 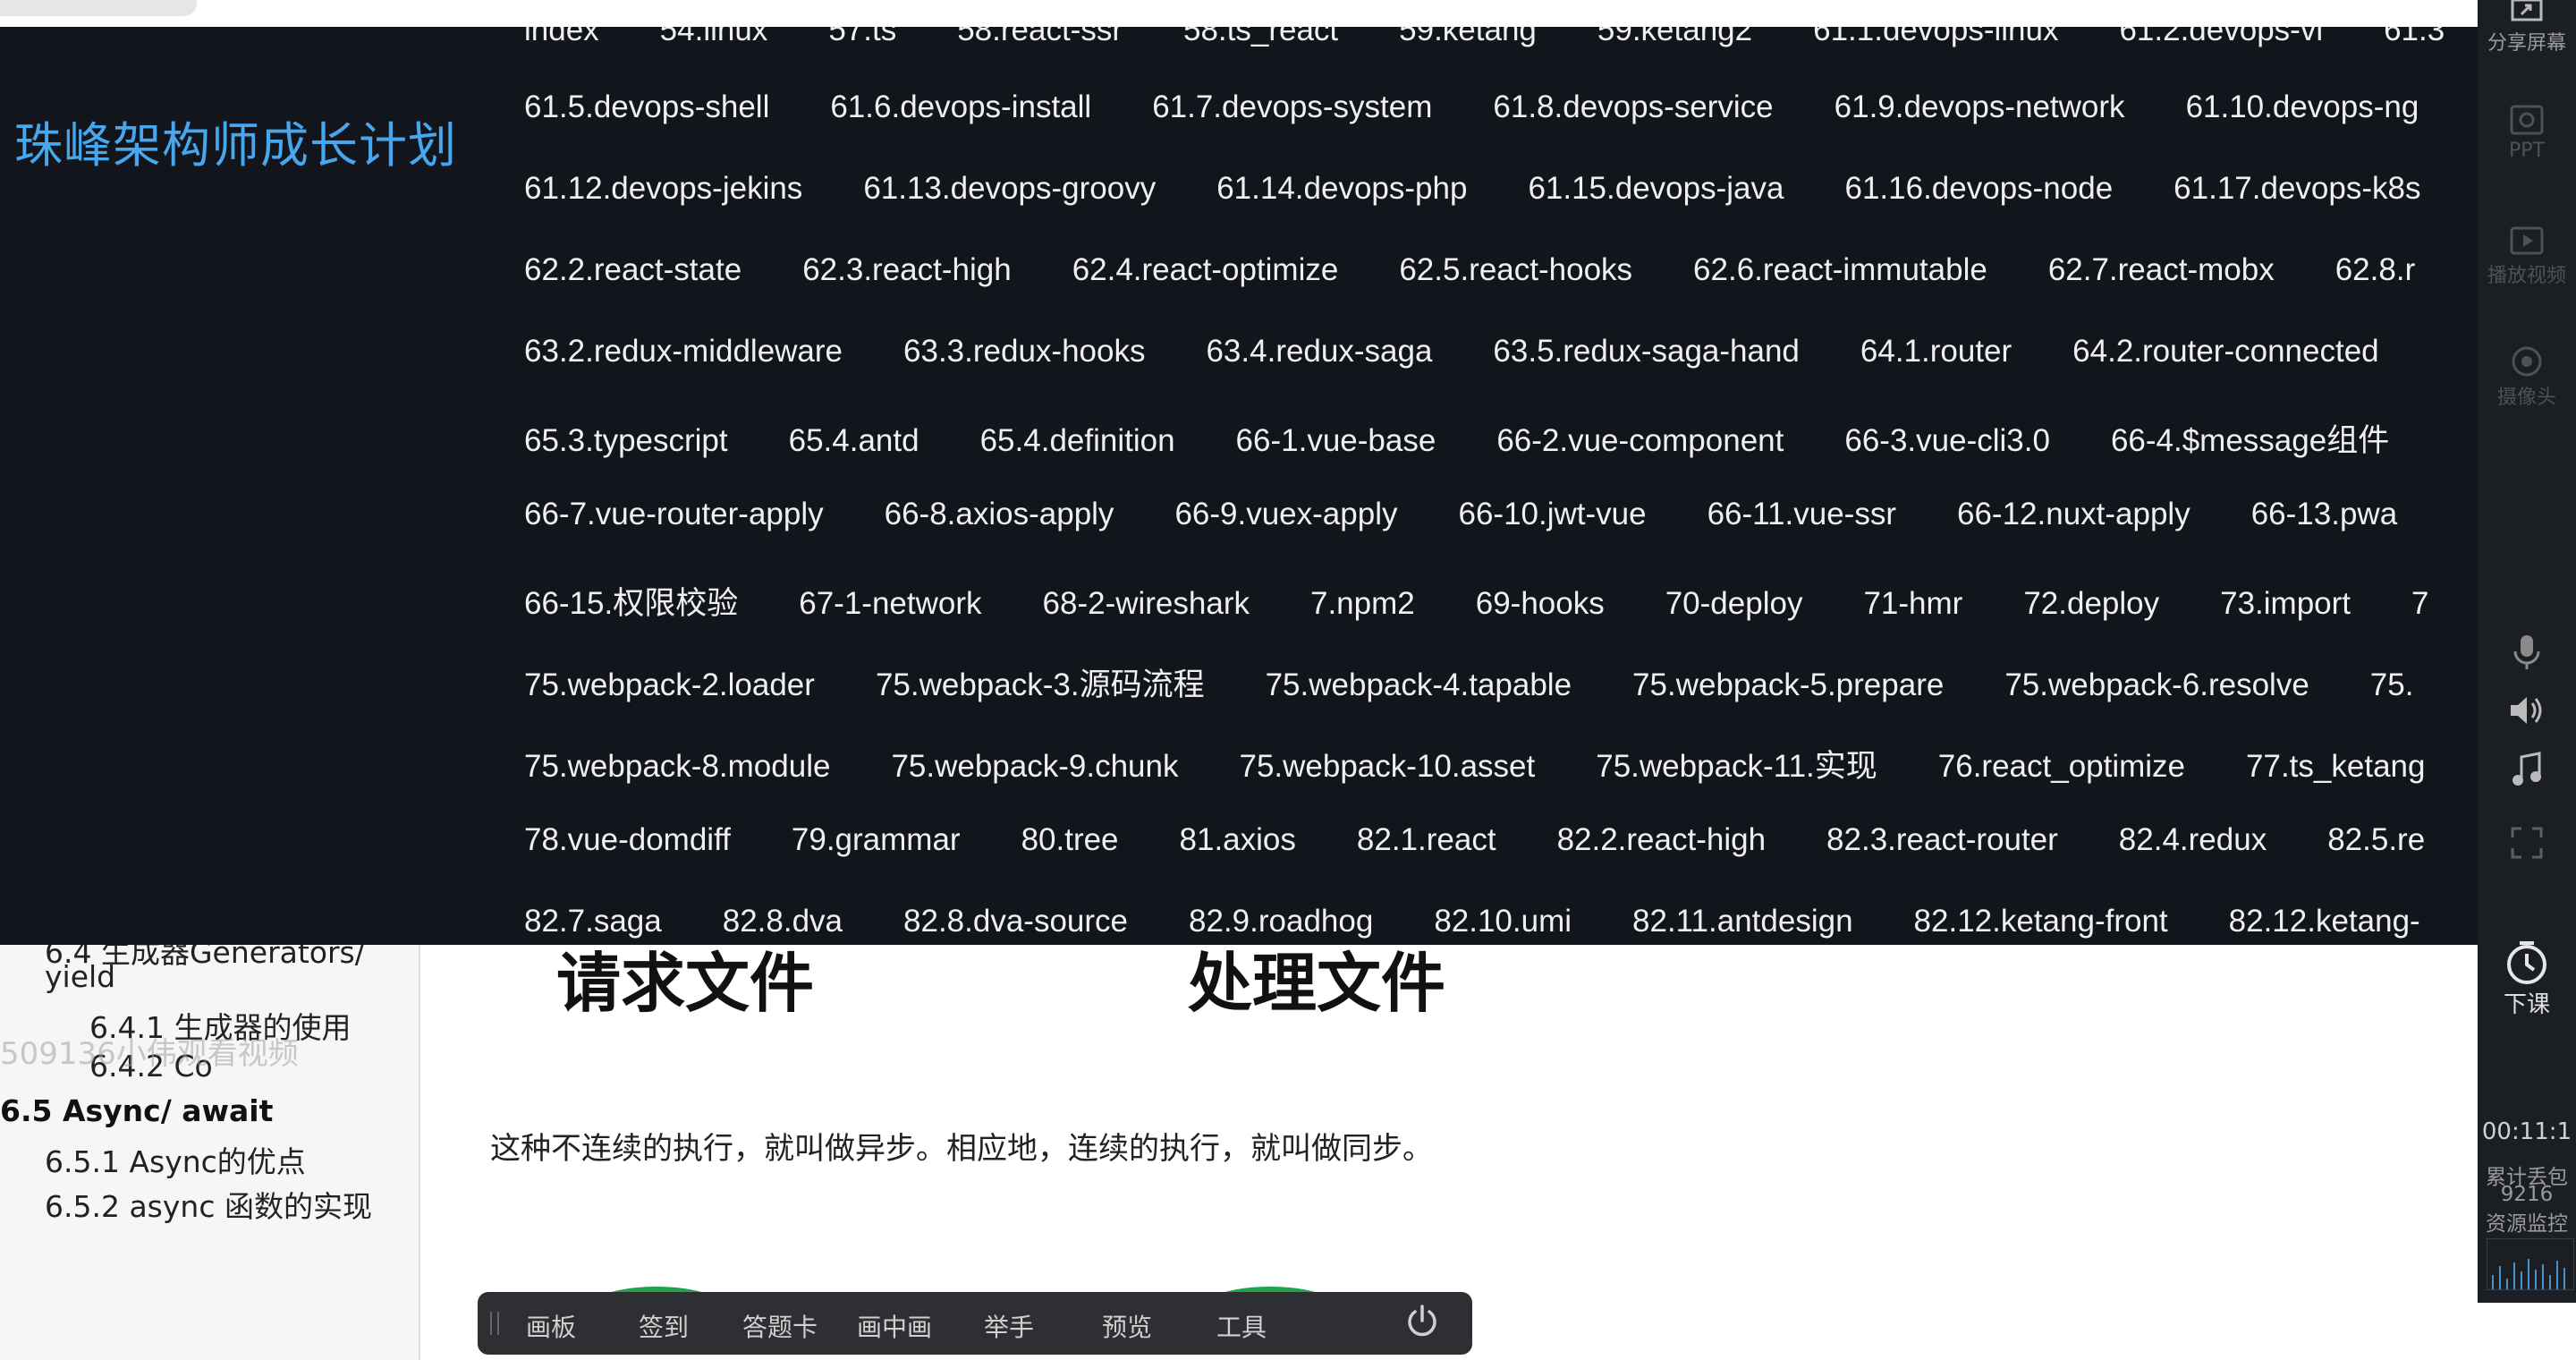 What do you see at coordinates (1674, 37) in the screenshot?
I see `nav-link: 59.ketang2` at bounding box center [1674, 37].